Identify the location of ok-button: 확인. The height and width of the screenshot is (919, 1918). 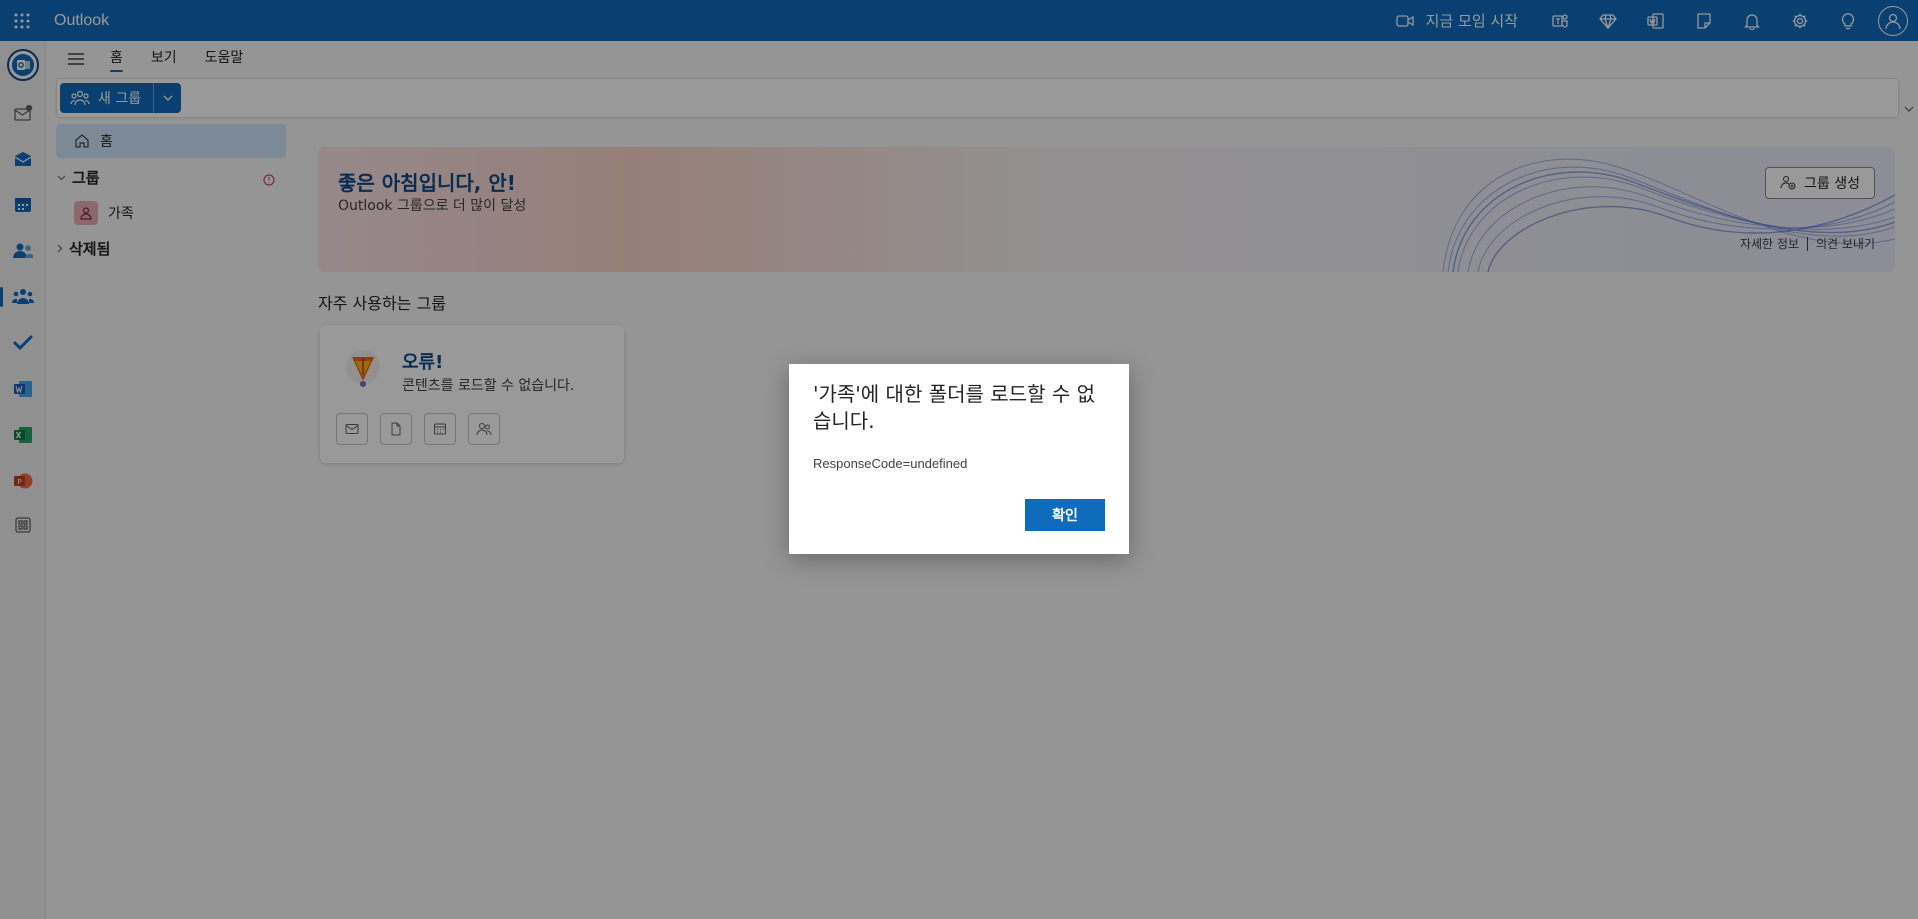
(1065, 515).